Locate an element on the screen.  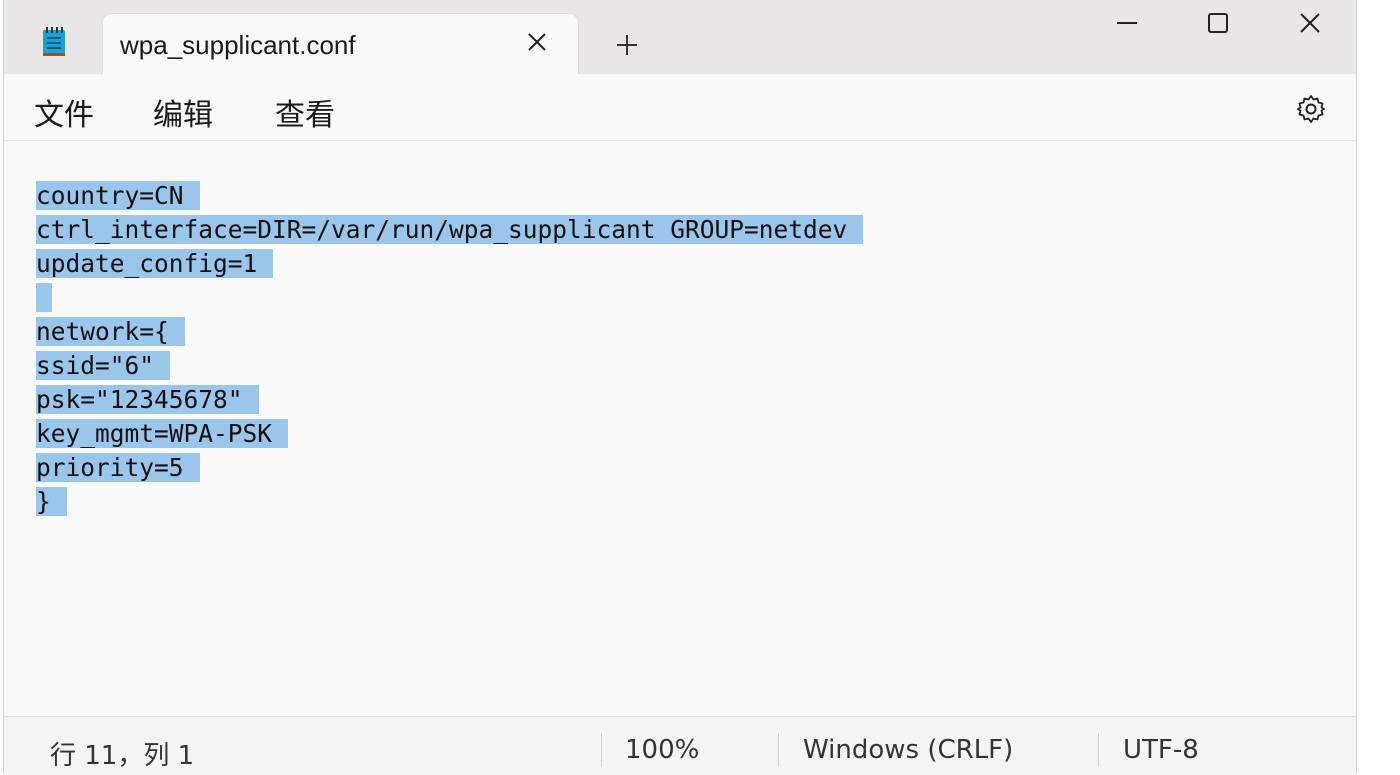
zoom-level: 100% is located at coordinates (662, 750).